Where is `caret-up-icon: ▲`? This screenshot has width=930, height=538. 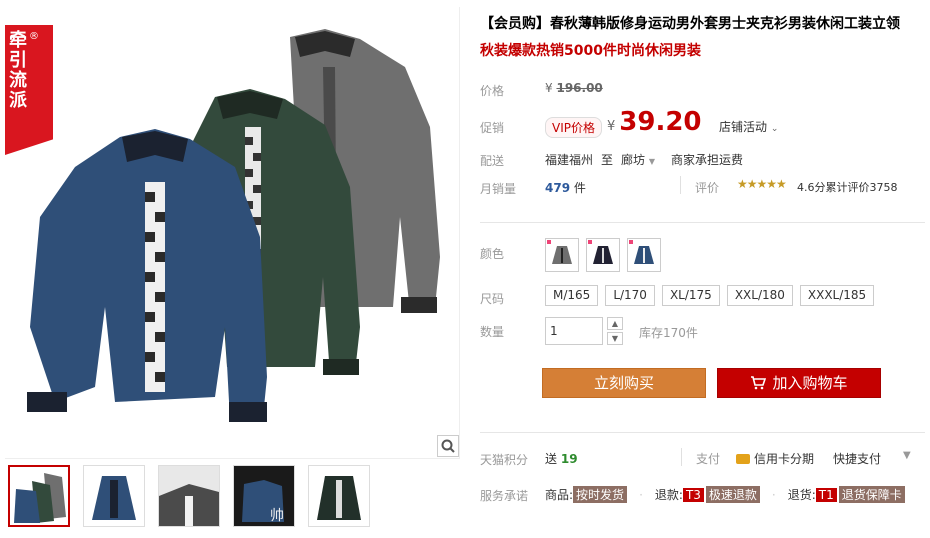 caret-up-icon: ▲ is located at coordinates (615, 323).